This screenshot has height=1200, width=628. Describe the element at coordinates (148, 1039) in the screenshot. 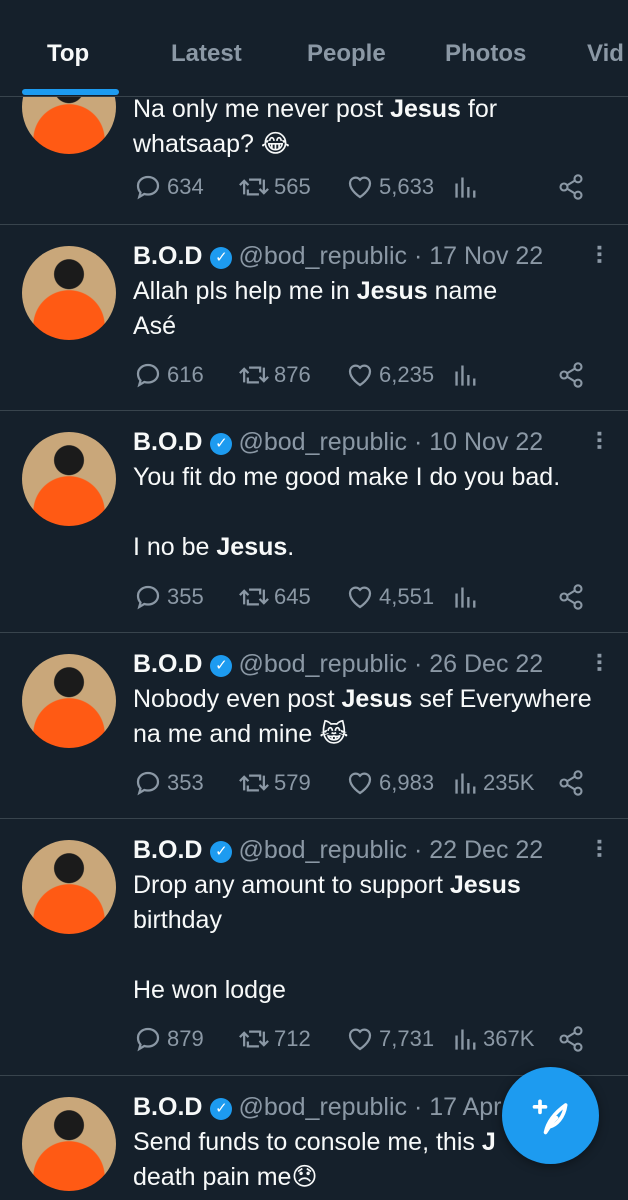

I see `reply-icon` at that location.